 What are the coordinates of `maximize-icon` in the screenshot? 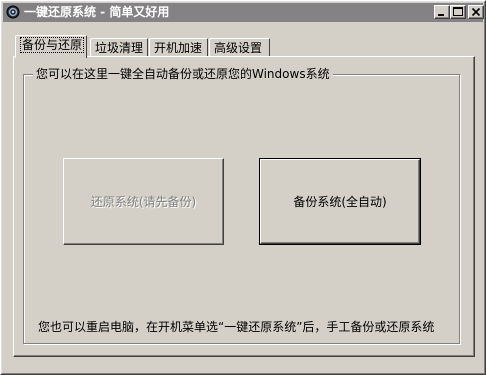 It's located at (458, 11).